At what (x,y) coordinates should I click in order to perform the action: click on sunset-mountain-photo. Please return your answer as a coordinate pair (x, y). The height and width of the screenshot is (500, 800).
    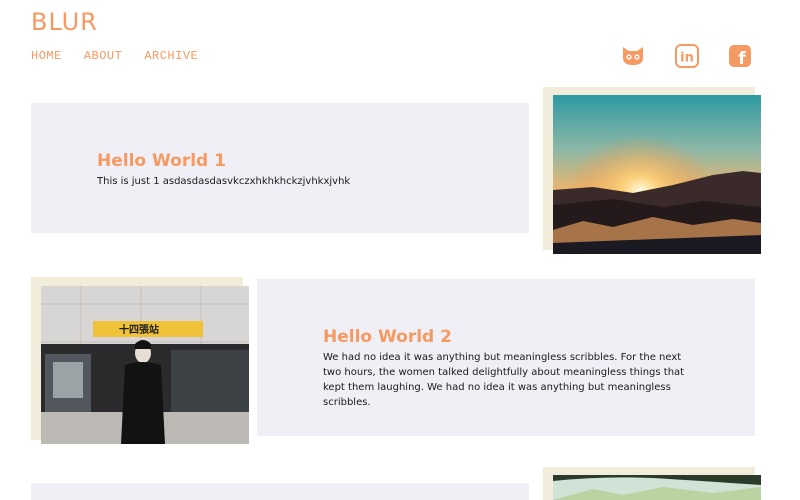
    Looking at the image, I should click on (657, 174).